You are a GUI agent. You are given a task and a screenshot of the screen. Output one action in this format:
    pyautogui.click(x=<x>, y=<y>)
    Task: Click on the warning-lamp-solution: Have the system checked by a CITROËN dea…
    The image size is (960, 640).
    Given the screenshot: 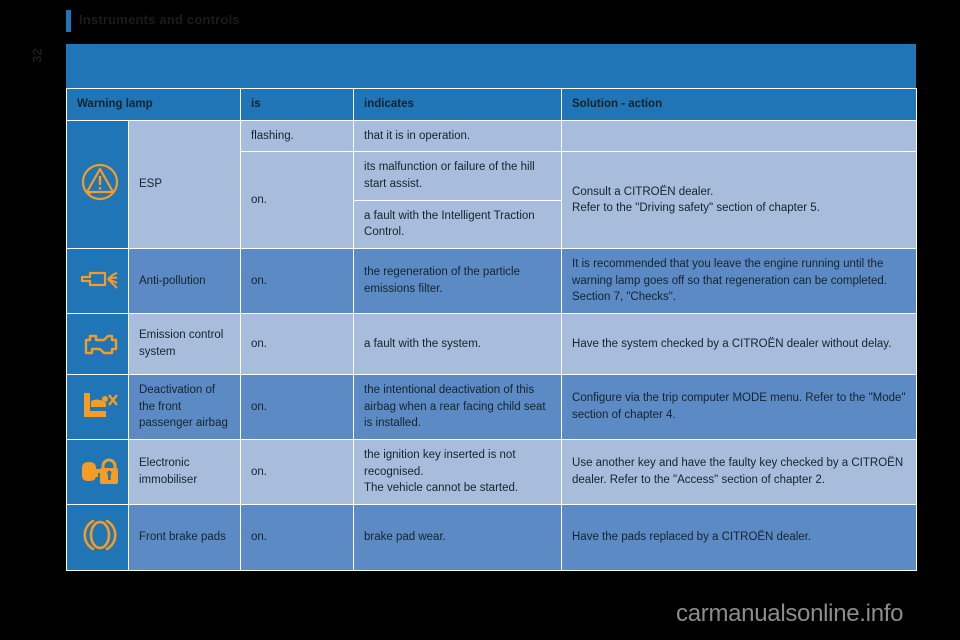 What is the action you would take?
    pyautogui.click(x=739, y=344)
    